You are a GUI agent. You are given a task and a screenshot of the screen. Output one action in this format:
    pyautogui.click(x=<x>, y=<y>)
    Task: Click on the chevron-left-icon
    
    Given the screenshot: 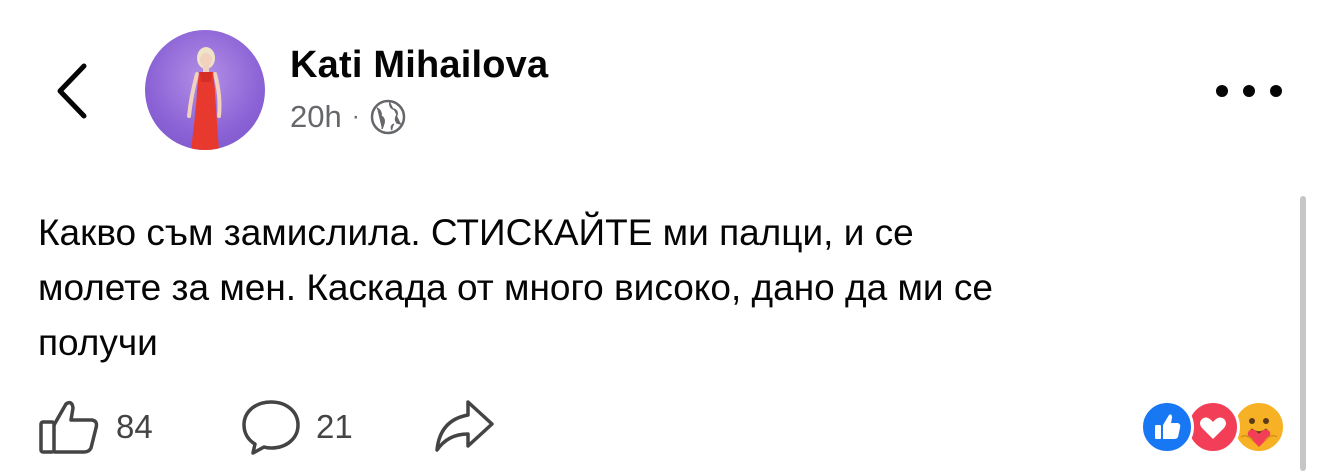 What is the action you would take?
    pyautogui.click(x=72, y=91)
    